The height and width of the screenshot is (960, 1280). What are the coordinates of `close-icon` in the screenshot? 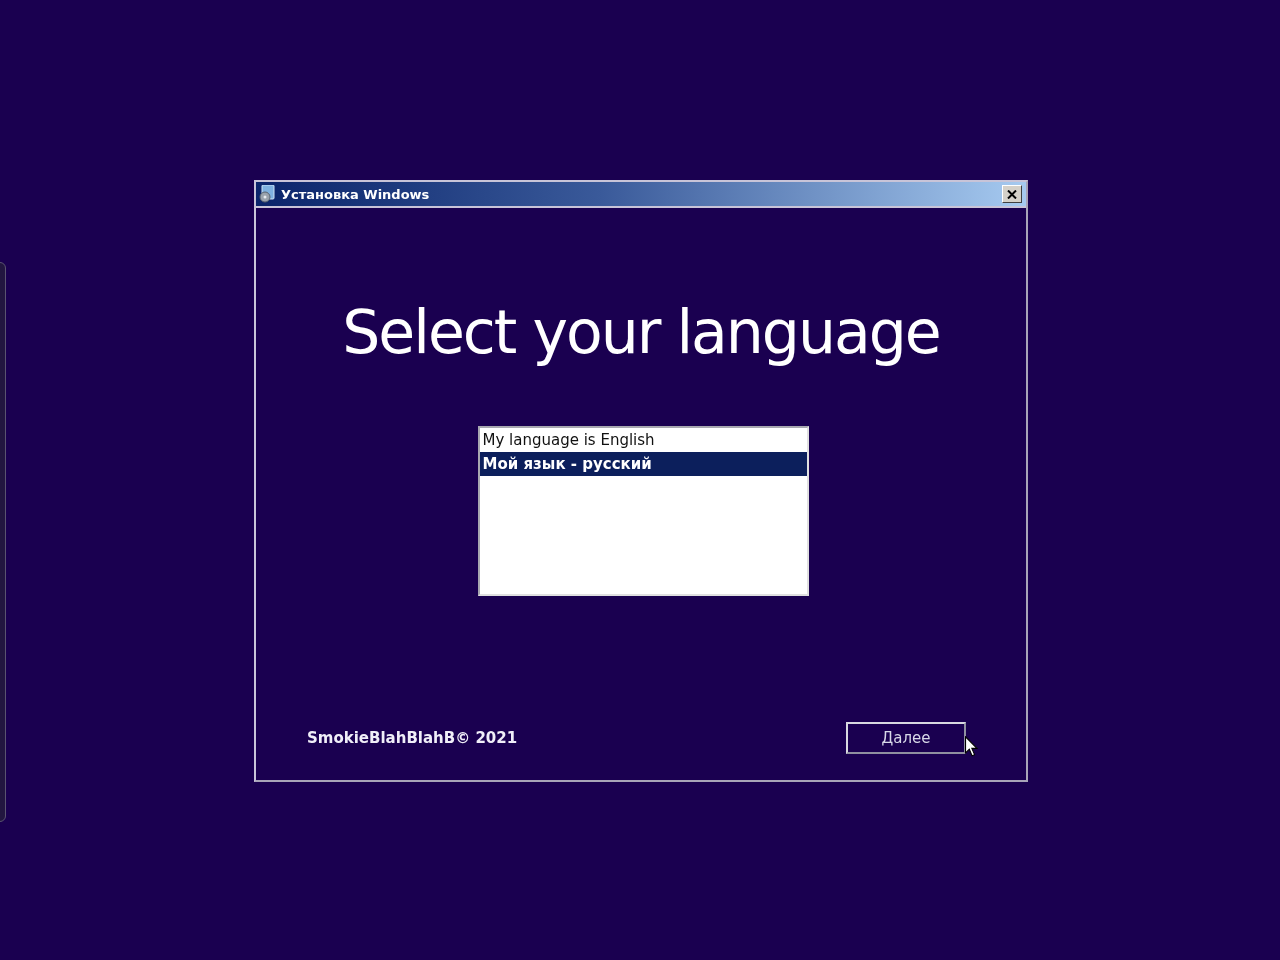 It's located at (1012, 194).